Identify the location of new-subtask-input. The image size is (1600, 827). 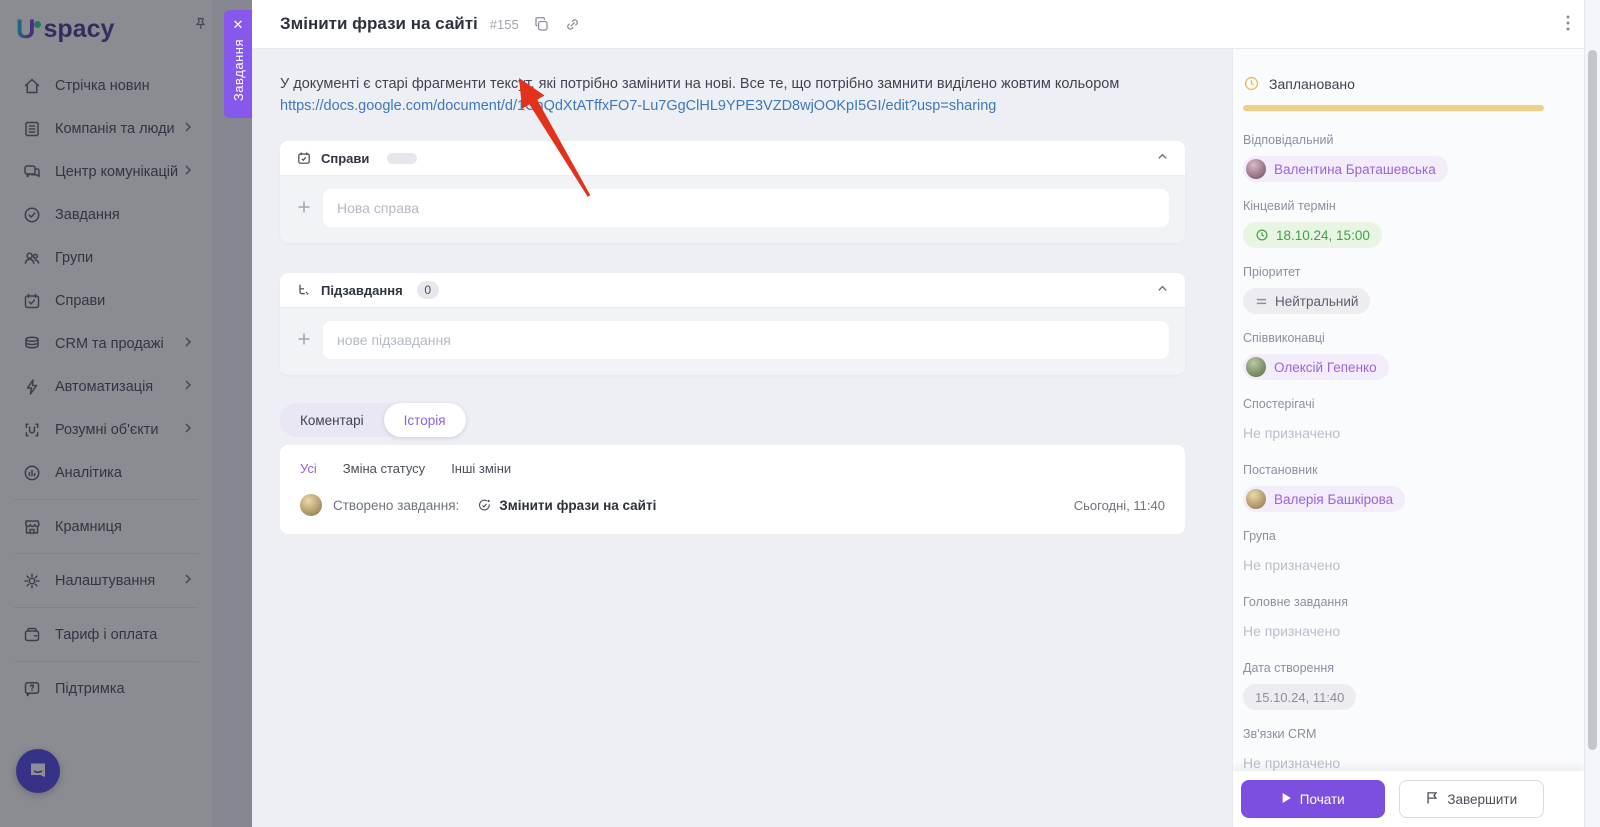
(746, 340).